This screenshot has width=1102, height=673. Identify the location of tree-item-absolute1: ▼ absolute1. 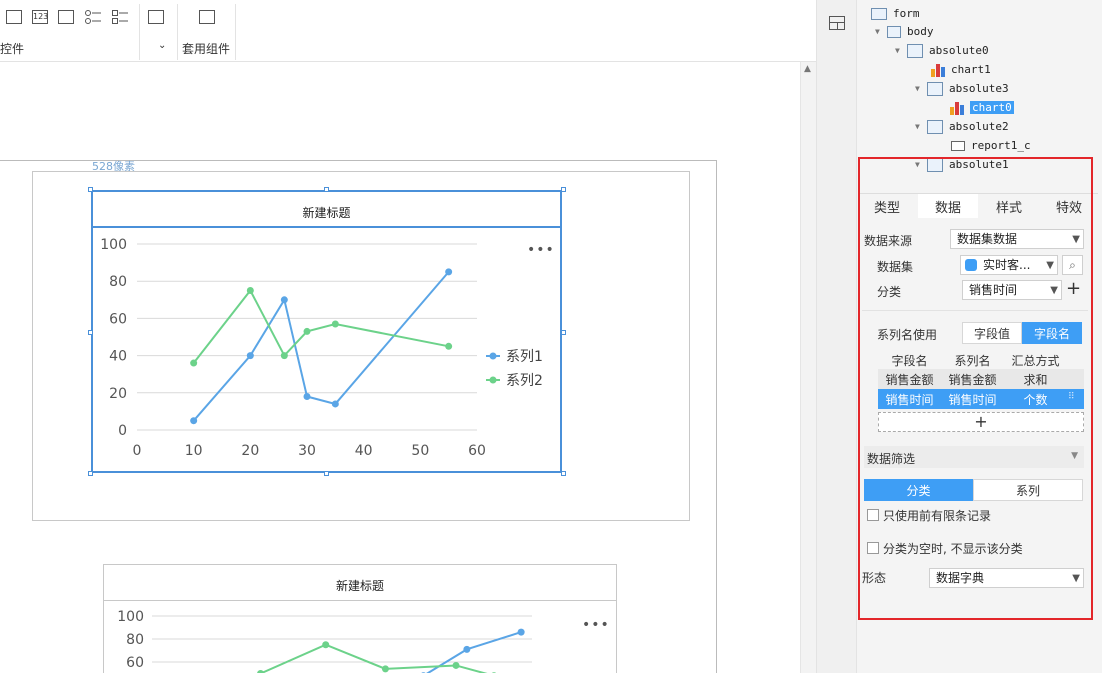
(962, 164).